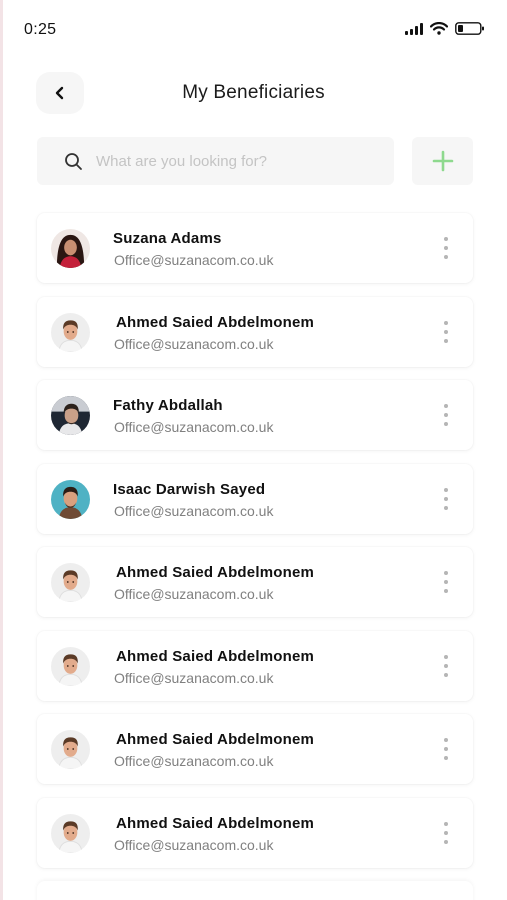 This screenshot has width=507, height=900. I want to click on beneficiary-name: Suzana Adams, so click(167, 238).